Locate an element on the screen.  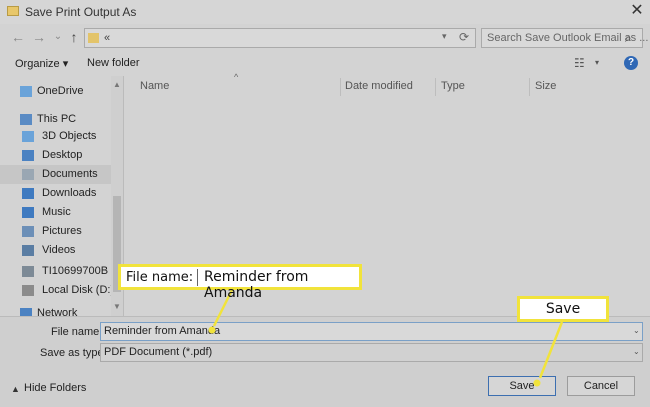
callout-filename-value: Reminder from Amanda is located at coordinates (256, 285).